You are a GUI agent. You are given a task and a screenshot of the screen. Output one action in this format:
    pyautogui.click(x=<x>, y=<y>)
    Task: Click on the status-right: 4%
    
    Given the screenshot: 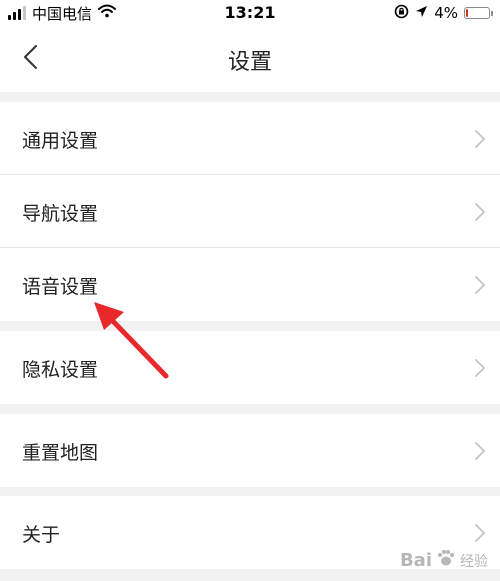 What is the action you would take?
    pyautogui.click(x=443, y=13)
    